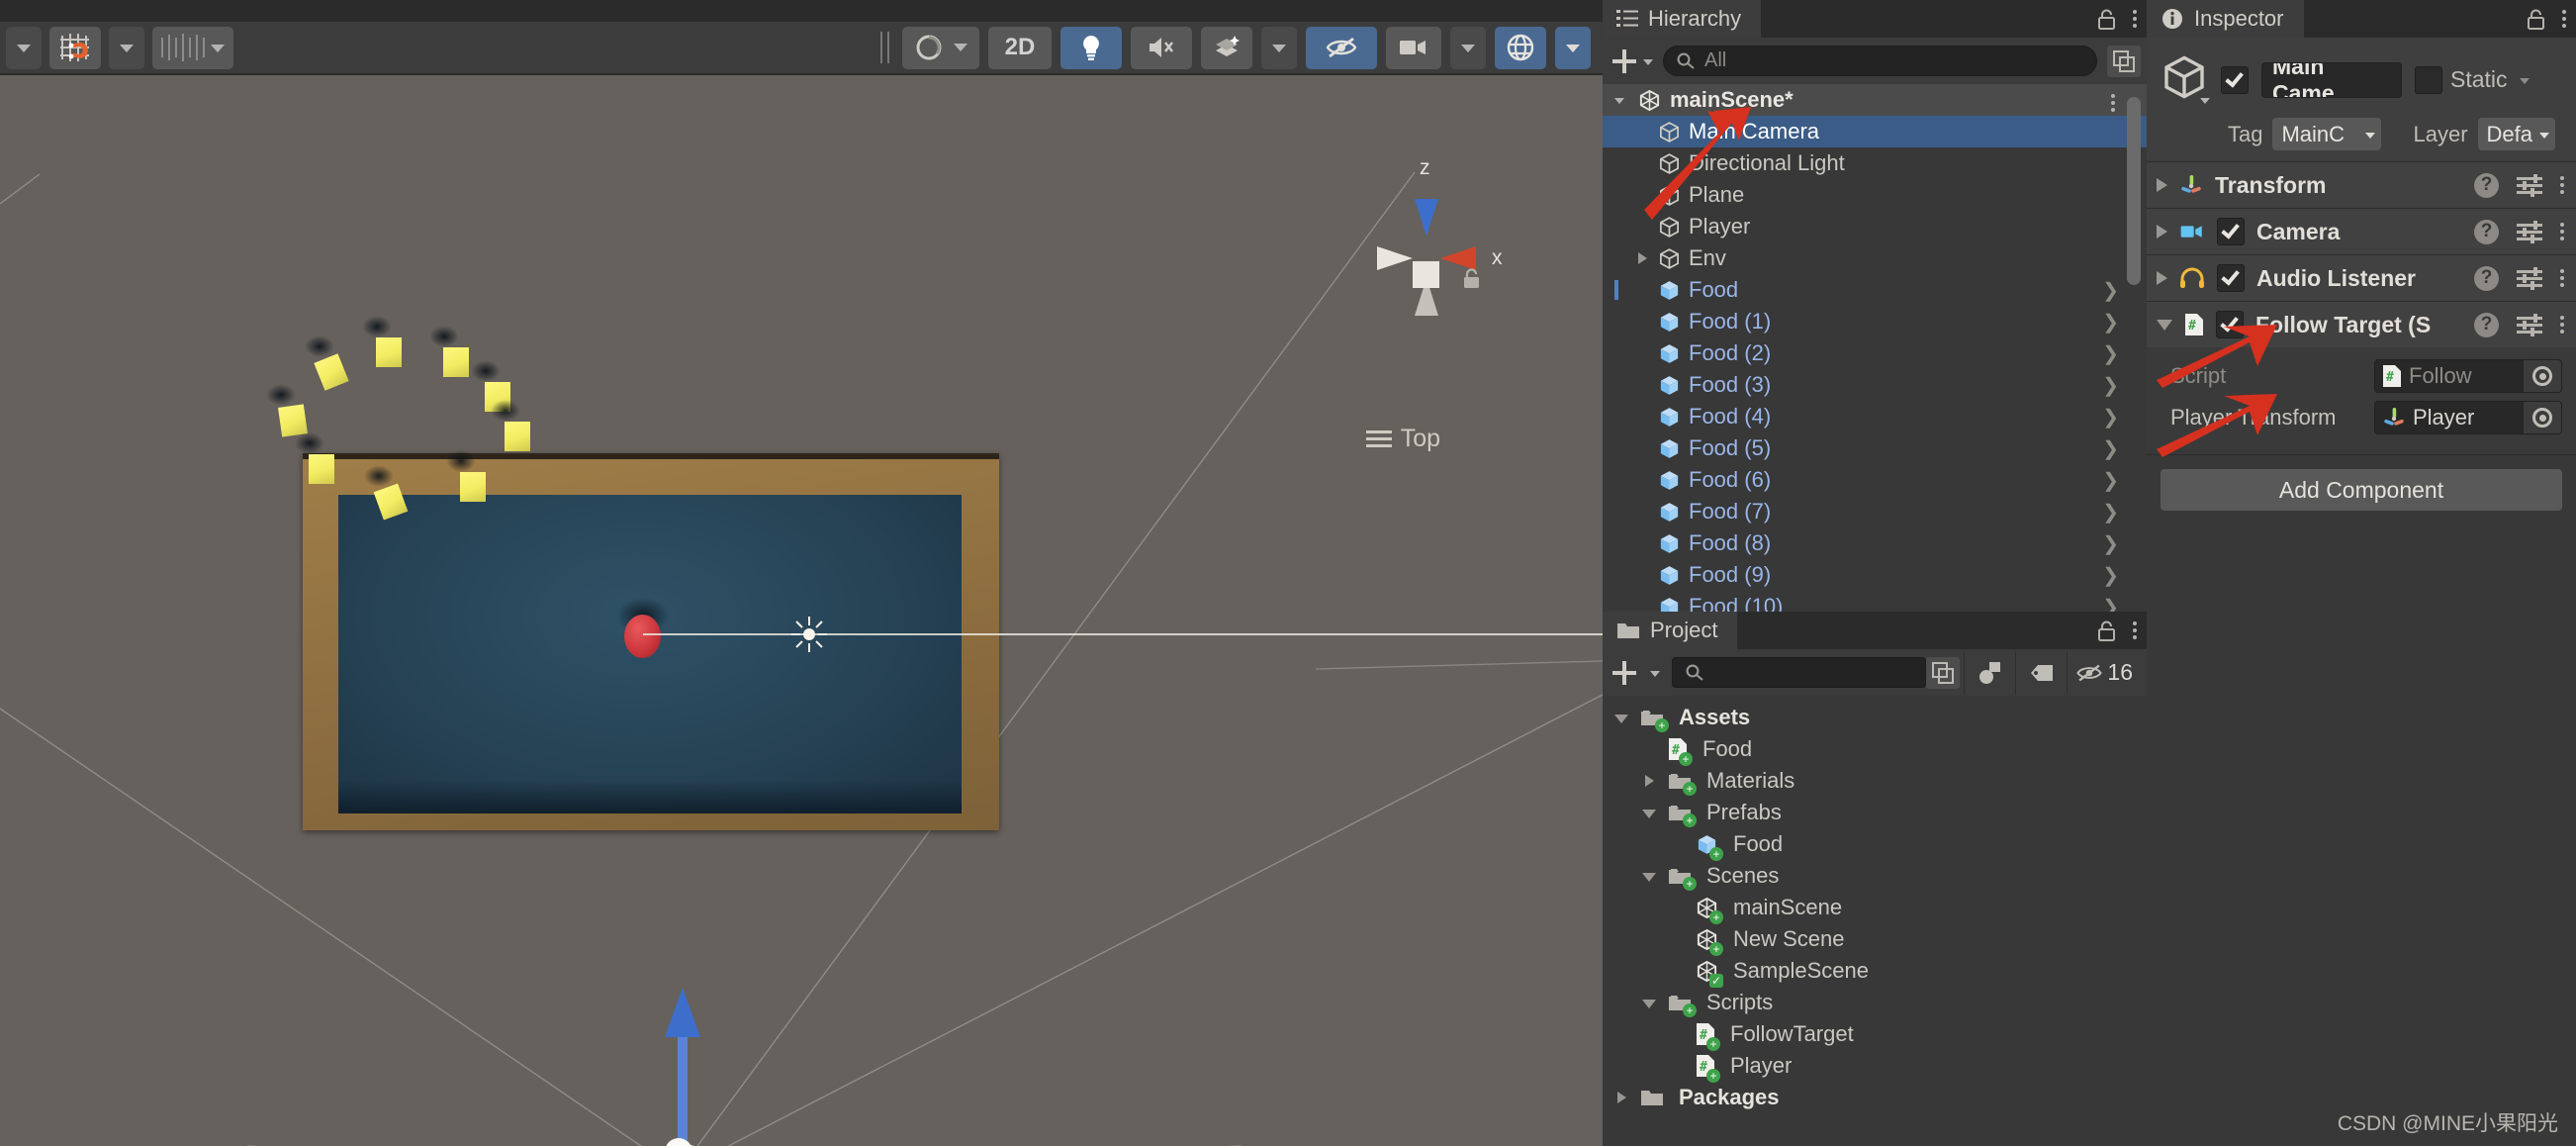  I want to click on scene-audio-toggle, so click(1161, 47).